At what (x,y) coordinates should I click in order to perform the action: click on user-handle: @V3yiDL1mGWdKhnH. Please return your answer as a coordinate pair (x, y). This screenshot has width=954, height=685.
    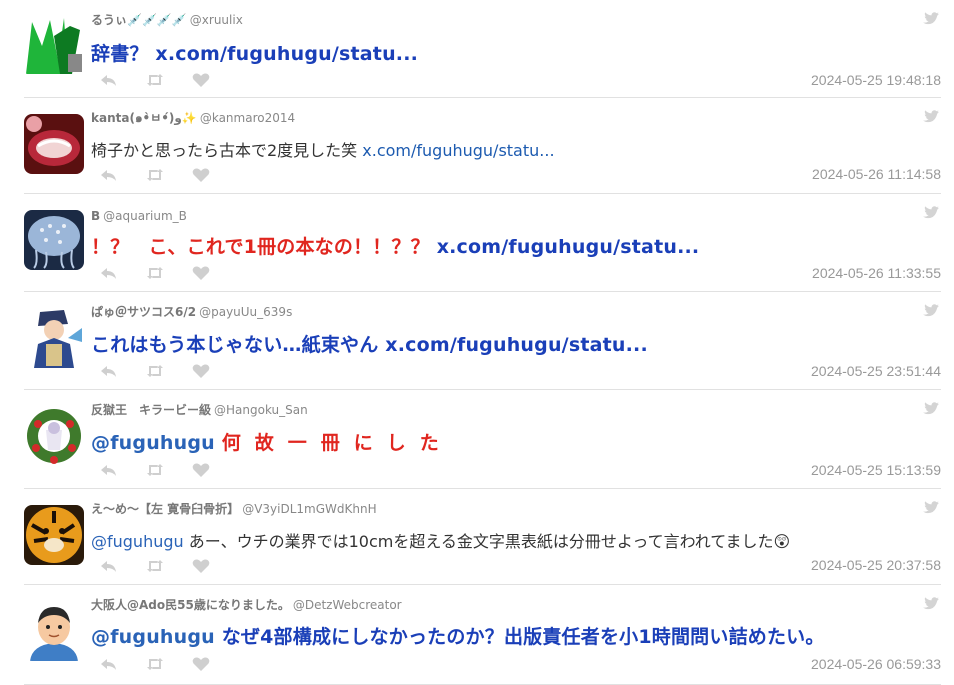
    Looking at the image, I should click on (309, 509).